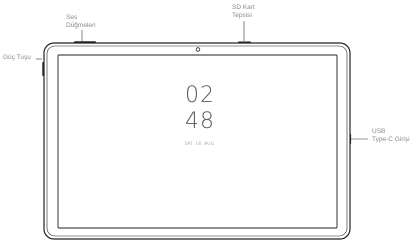 This screenshot has width=419, height=244. I want to click on volume-buttons, so click(85, 42).